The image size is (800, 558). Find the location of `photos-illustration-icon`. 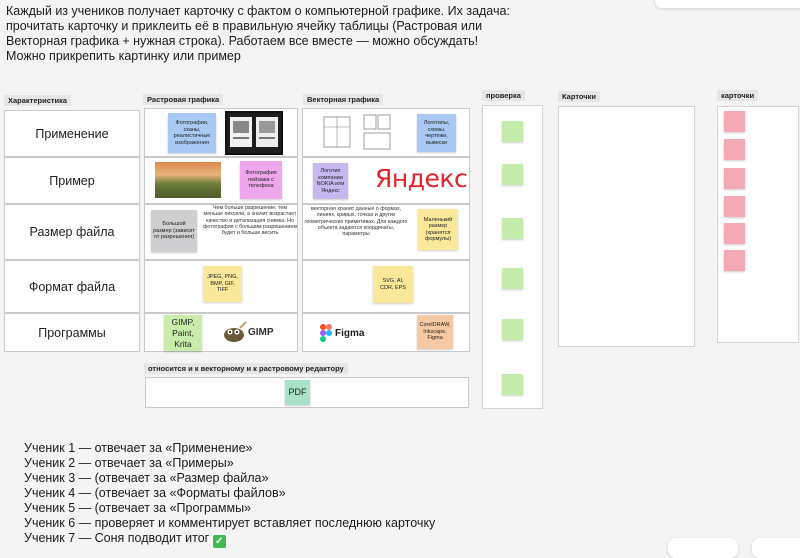

photos-illustration-icon is located at coordinates (254, 132).